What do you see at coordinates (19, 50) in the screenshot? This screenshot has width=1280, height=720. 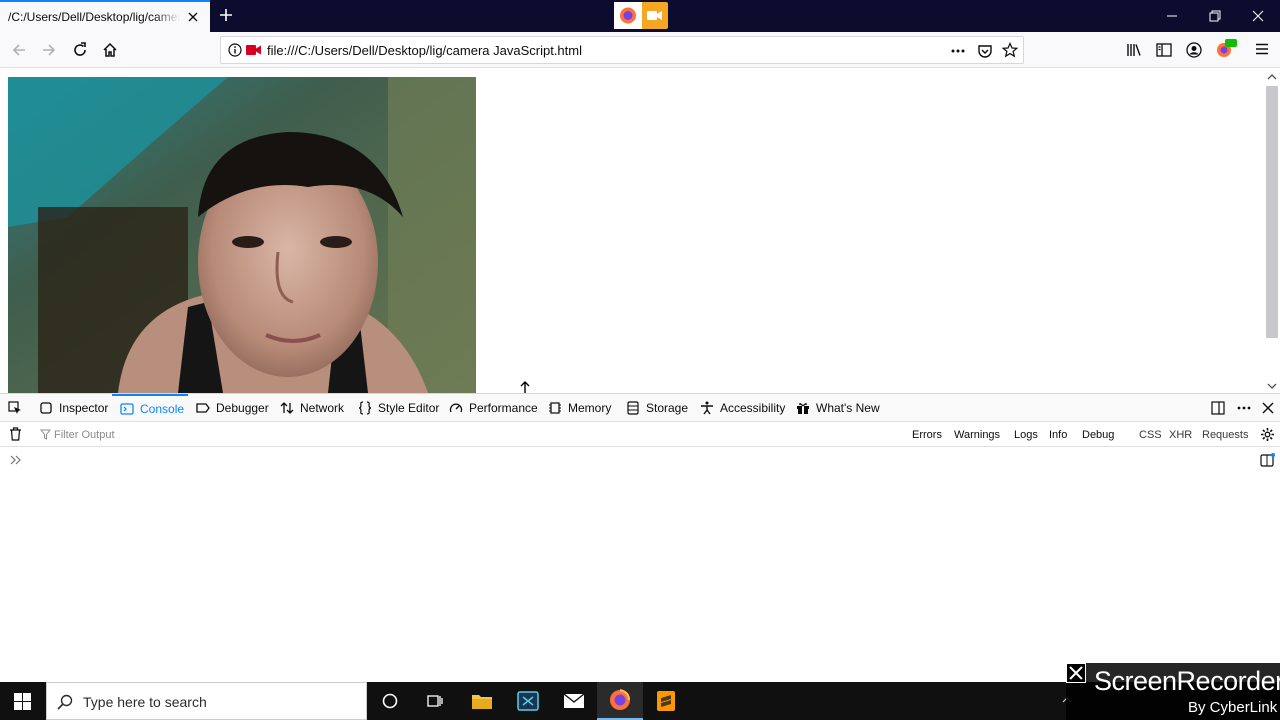 I see `back-icon` at bounding box center [19, 50].